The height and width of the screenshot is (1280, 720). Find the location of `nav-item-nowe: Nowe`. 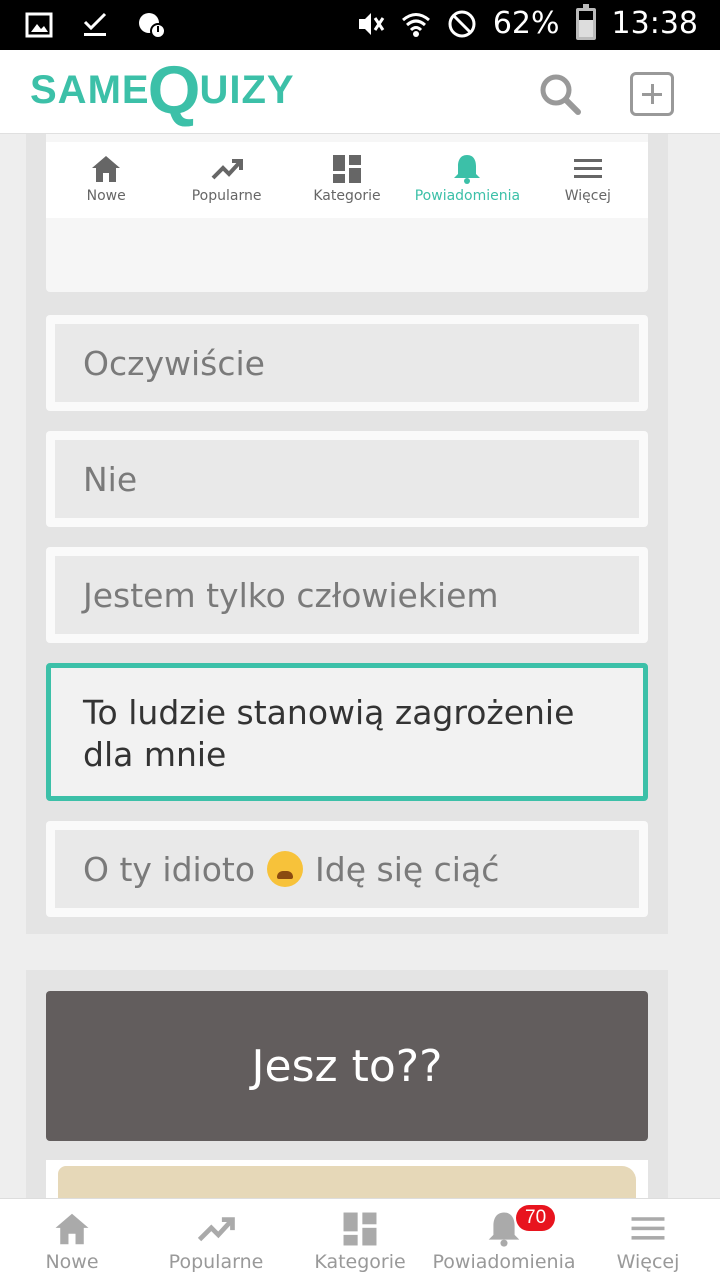

nav-item-nowe: Nowe is located at coordinates (72, 1239).